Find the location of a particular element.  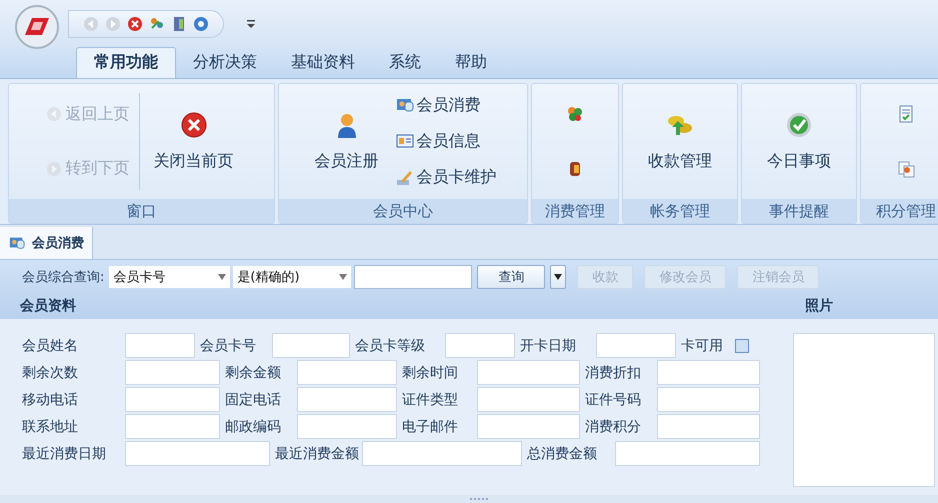

check-circle-icon is located at coordinates (799, 125).